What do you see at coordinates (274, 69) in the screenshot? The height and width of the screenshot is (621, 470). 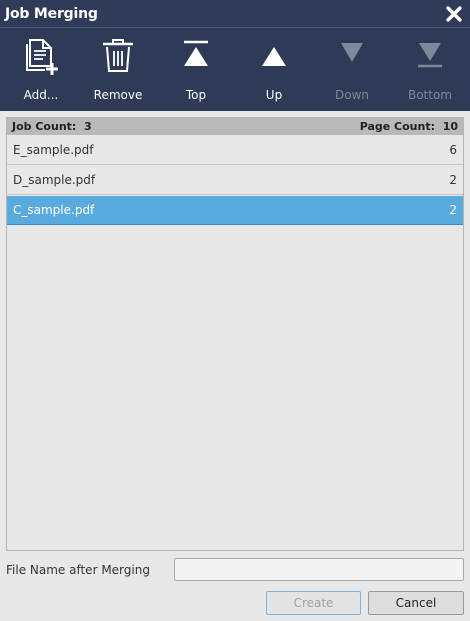 I see `up-button: Up` at bounding box center [274, 69].